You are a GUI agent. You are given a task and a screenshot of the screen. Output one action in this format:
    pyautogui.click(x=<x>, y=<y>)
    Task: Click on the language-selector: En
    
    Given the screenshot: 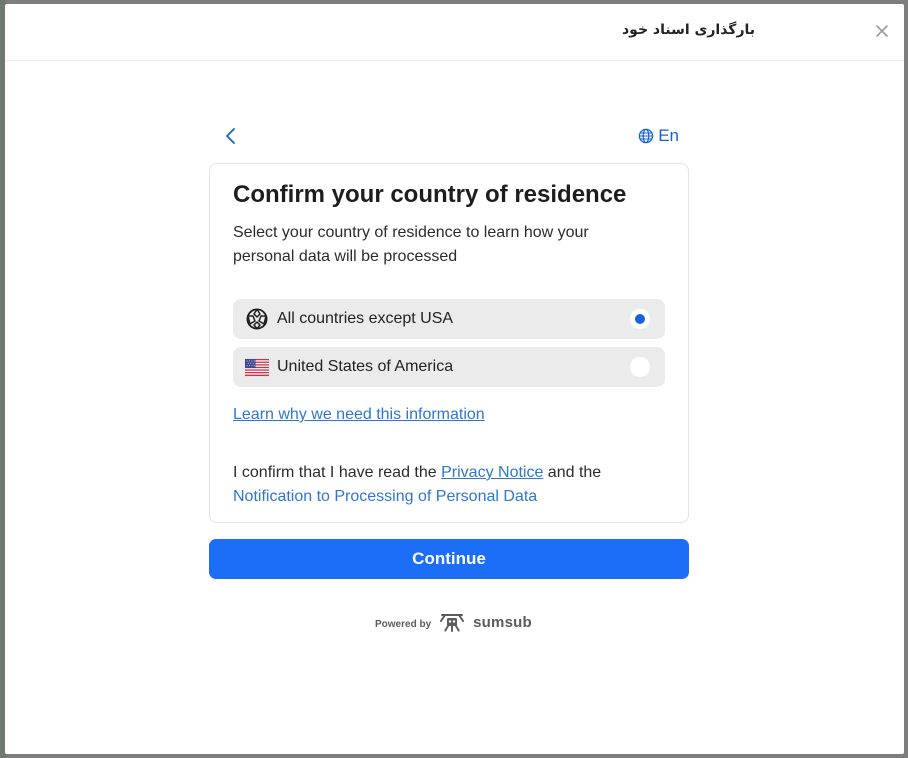 What is the action you would take?
    pyautogui.click(x=658, y=136)
    